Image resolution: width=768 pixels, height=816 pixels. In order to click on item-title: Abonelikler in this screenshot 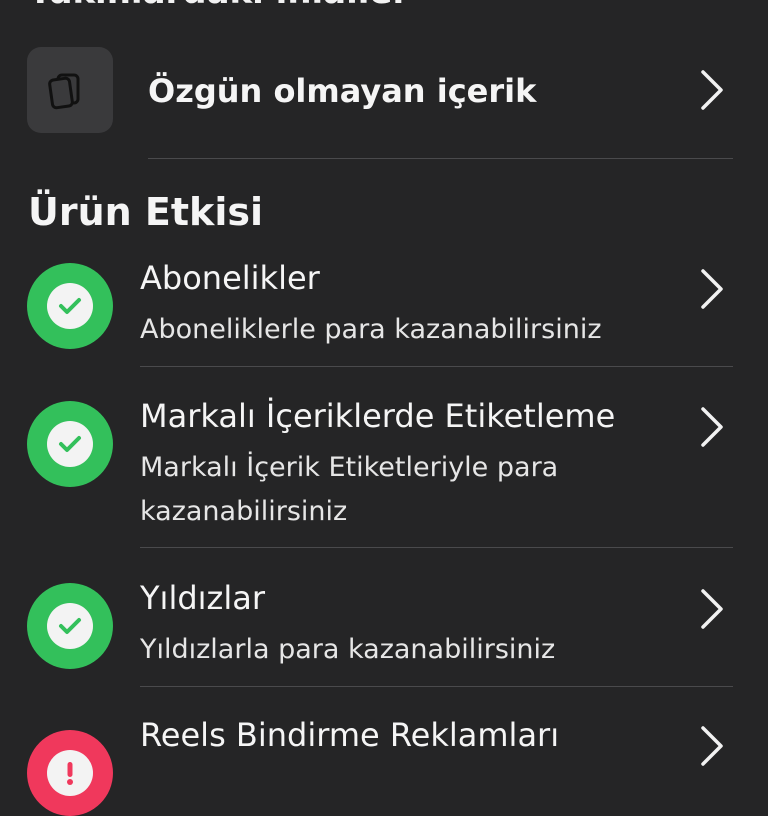, I will do `click(230, 278)`.